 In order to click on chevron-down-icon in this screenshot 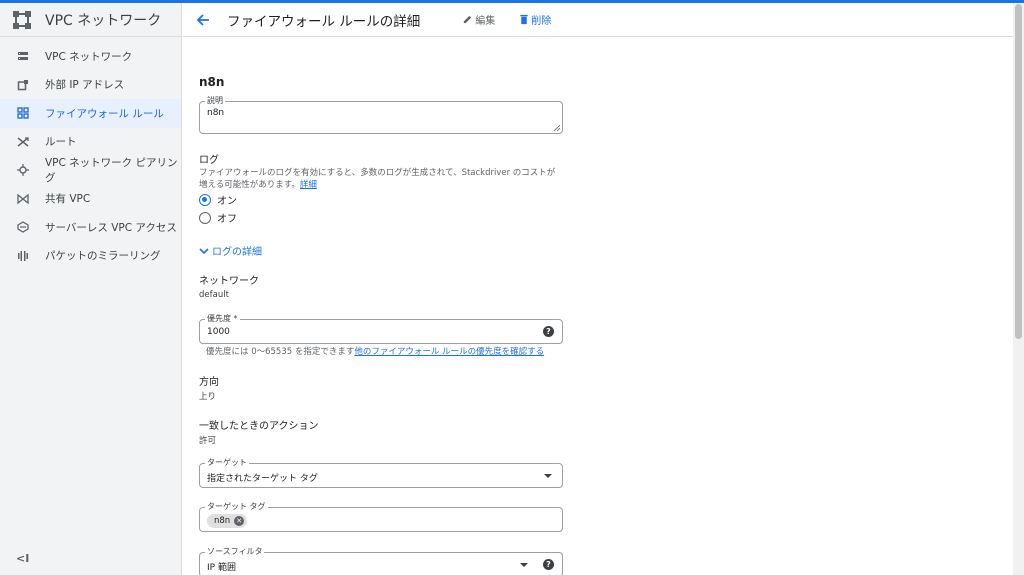, I will do `click(204, 250)`.